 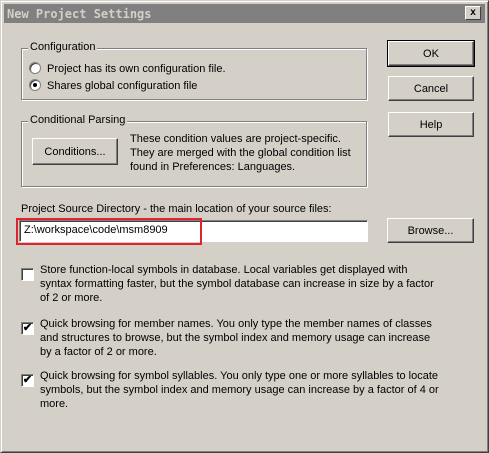 What do you see at coordinates (27, 274) in the screenshot?
I see `checkbox-local-symbols` at bounding box center [27, 274].